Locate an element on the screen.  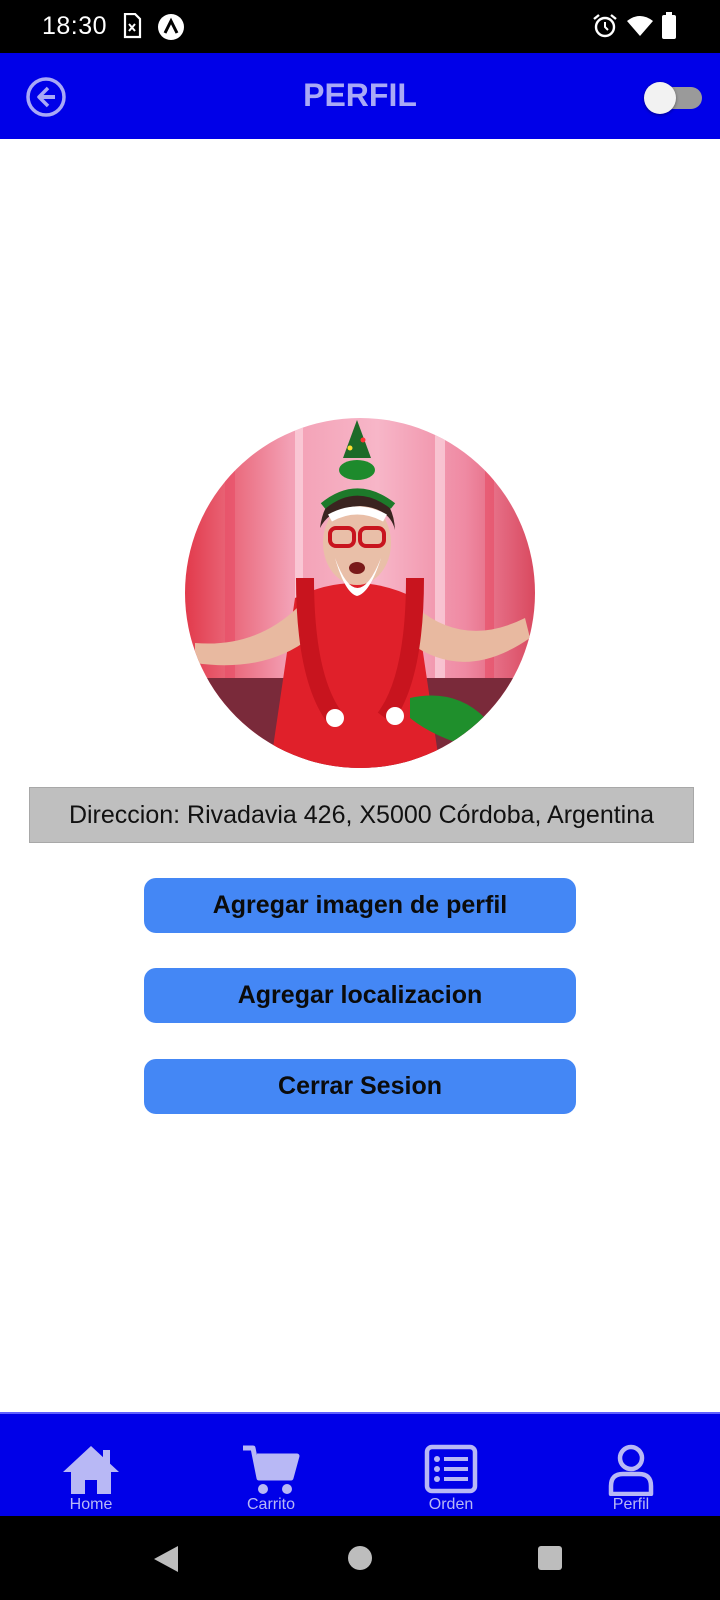
nav-item-carrito: Carrito is located at coordinates (271, 1466).